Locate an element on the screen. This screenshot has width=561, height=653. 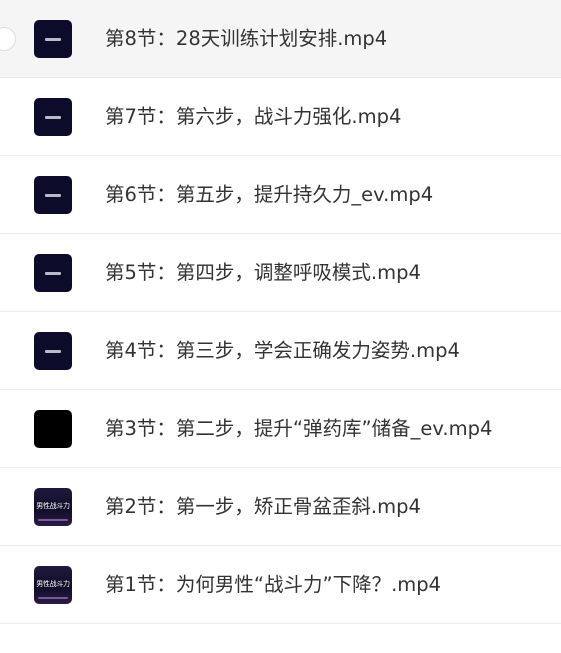
file-row: 第6节：第五步，提升持久力_ev.mp4 is located at coordinates (280, 195).